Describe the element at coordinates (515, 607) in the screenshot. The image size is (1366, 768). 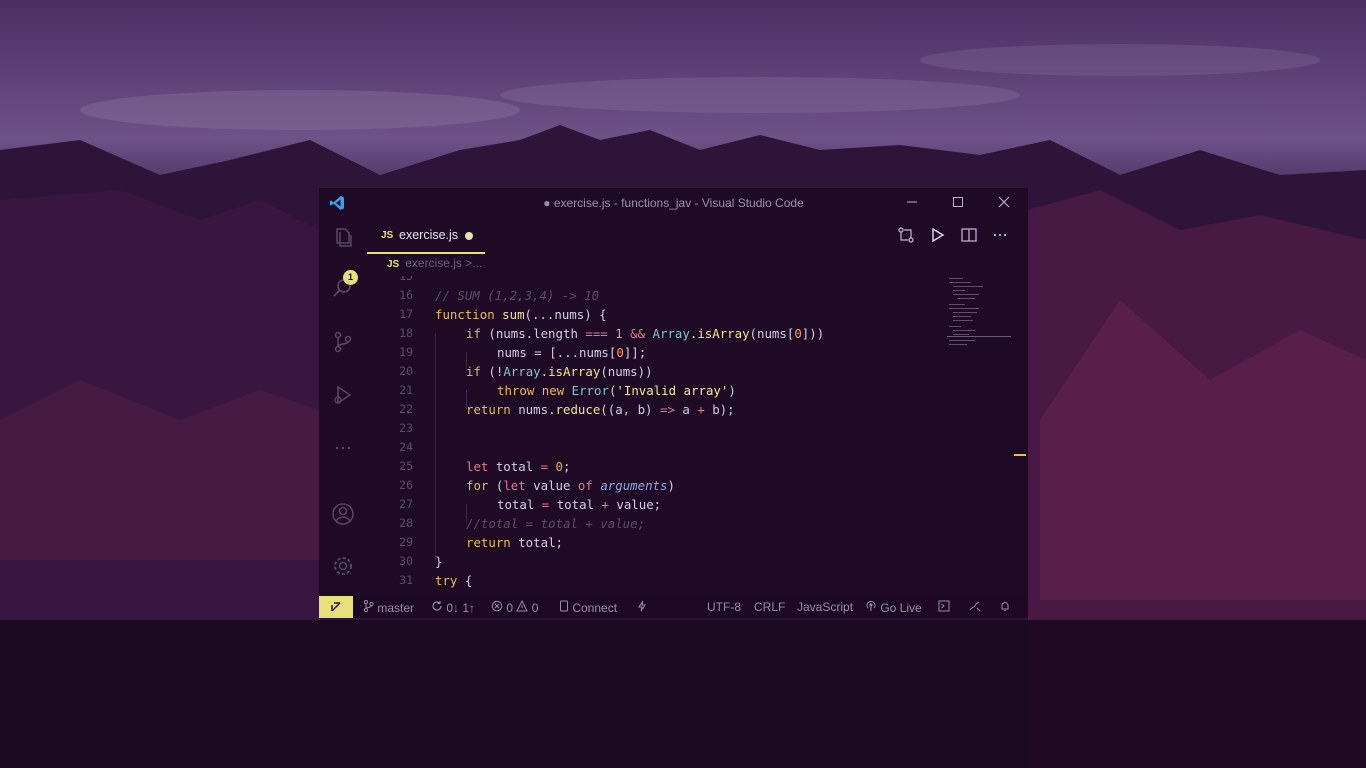
I see `problems-status: 0 0` at that location.